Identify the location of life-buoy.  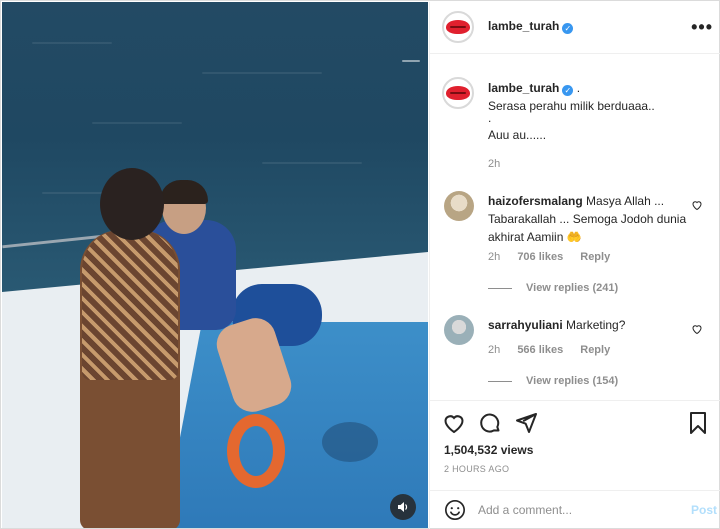
(256, 451).